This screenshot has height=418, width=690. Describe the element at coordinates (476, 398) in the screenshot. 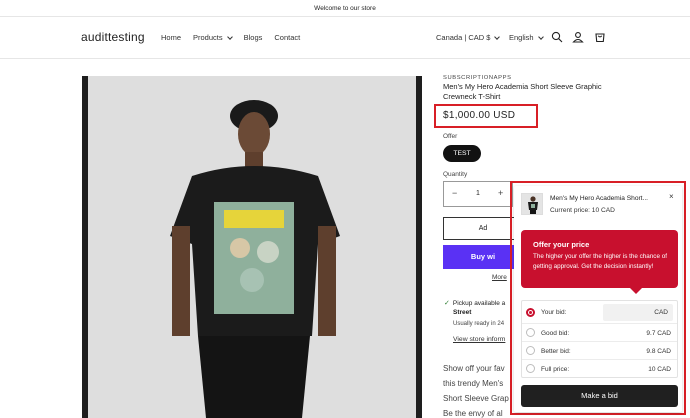

I see `description-line: Short Sleeve Grap` at that location.